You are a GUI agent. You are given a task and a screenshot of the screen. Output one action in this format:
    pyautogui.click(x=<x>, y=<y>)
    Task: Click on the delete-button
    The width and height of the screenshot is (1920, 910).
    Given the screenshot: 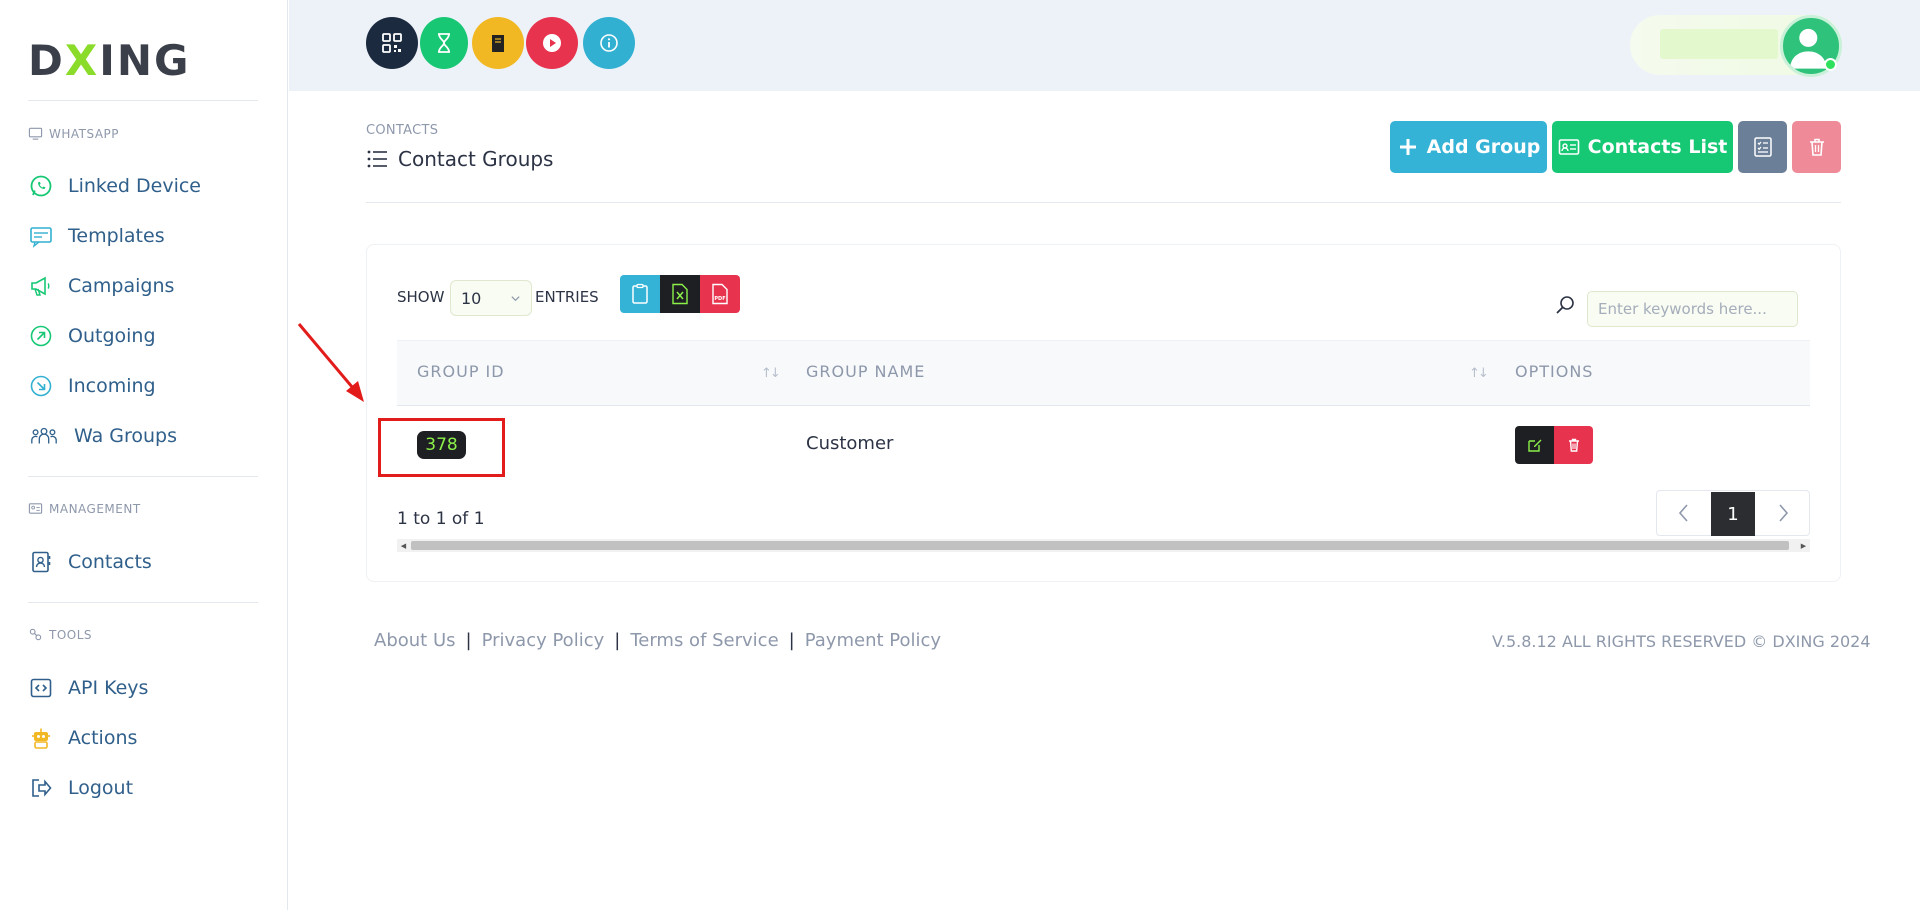 What is the action you would take?
    pyautogui.click(x=1573, y=445)
    